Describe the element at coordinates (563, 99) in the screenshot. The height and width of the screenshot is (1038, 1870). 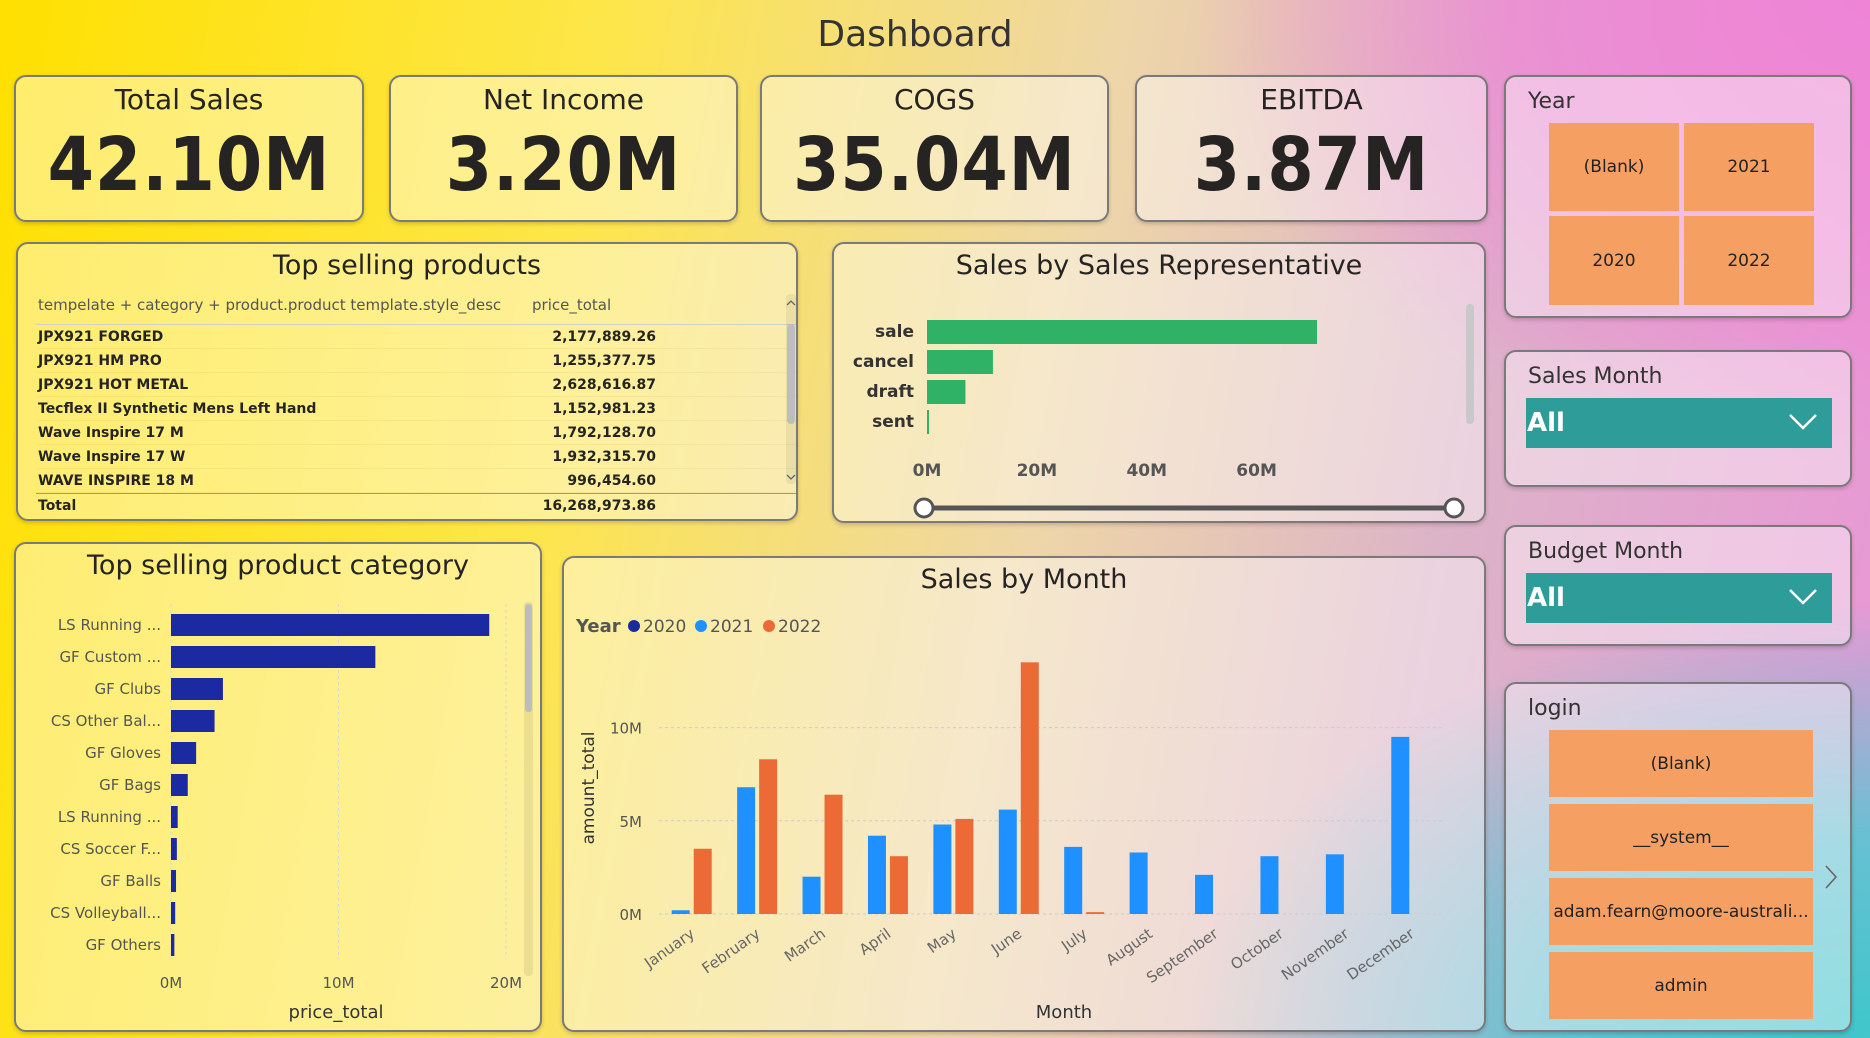
I see `kpi-title: Net Income` at that location.